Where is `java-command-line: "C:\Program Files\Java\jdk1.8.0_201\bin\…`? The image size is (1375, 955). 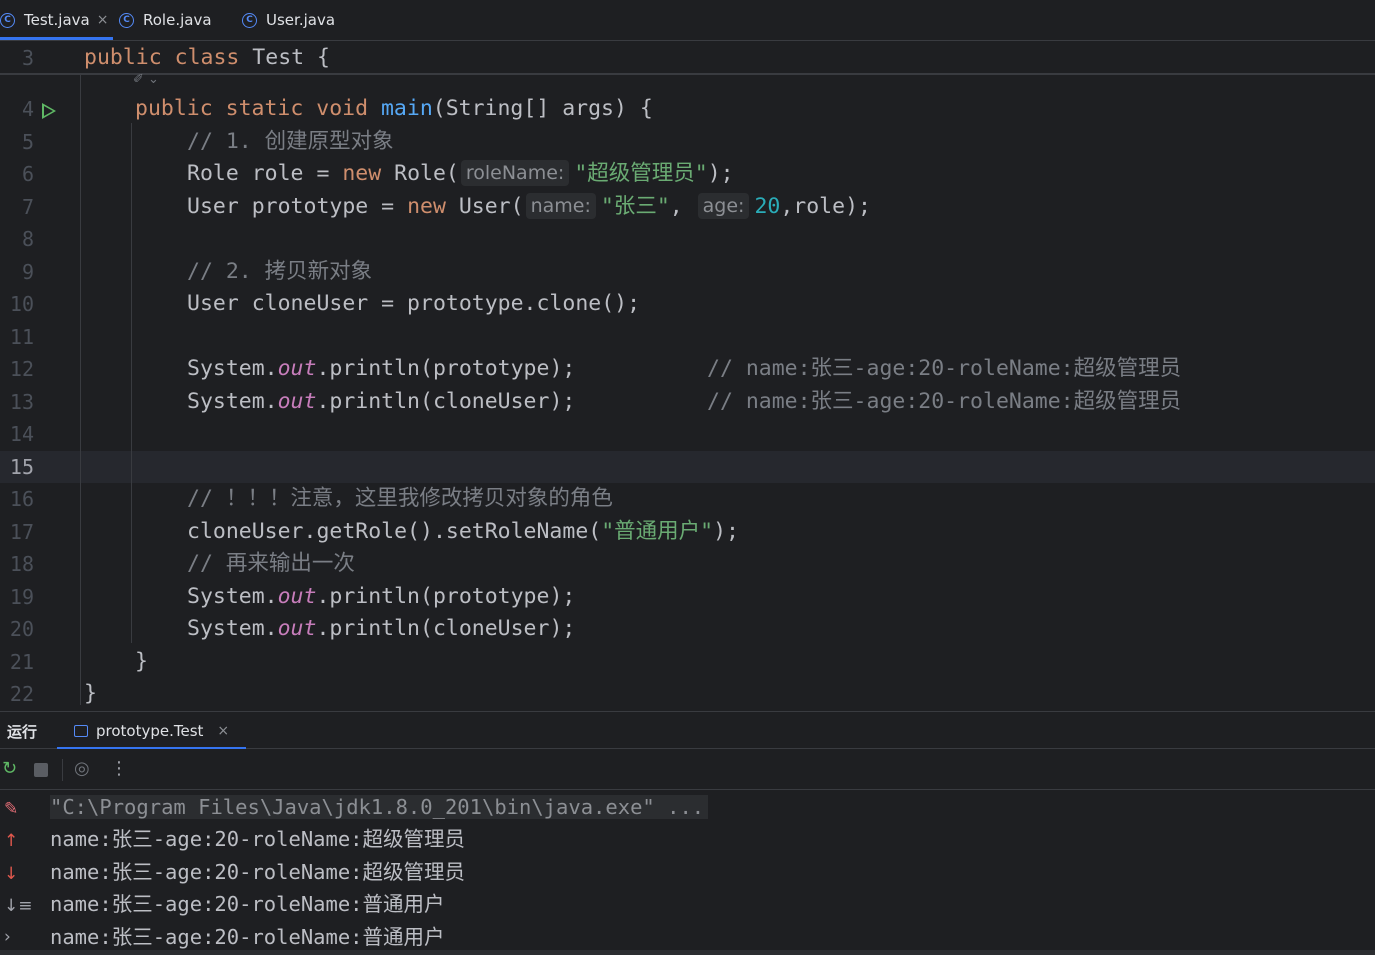 java-command-line: "C:\Program Files\Java\jdk1.8.0_201\bin\… is located at coordinates (379, 807).